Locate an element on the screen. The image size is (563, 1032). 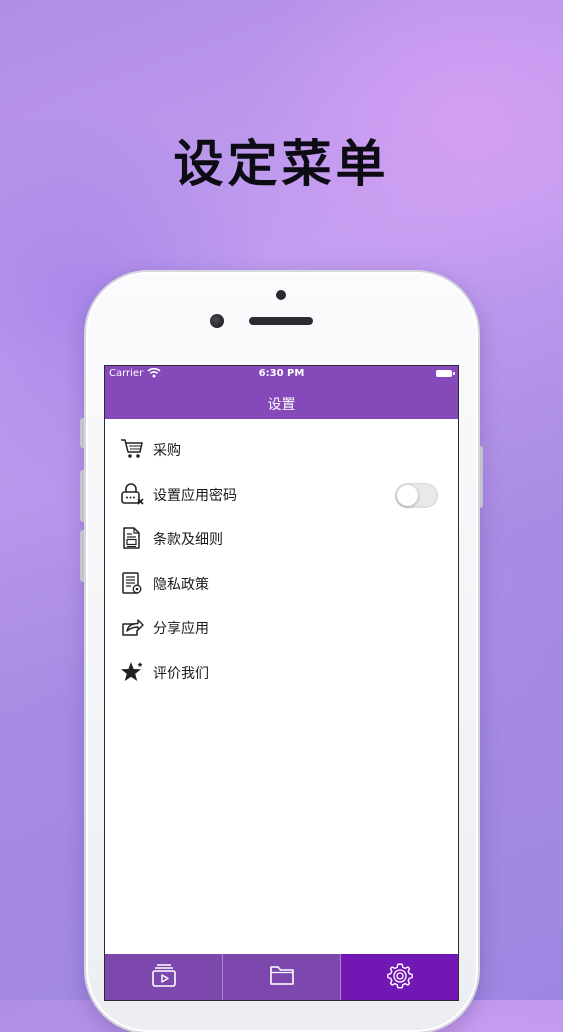
menu-item-rate: 评价我们 is located at coordinates (281, 672).